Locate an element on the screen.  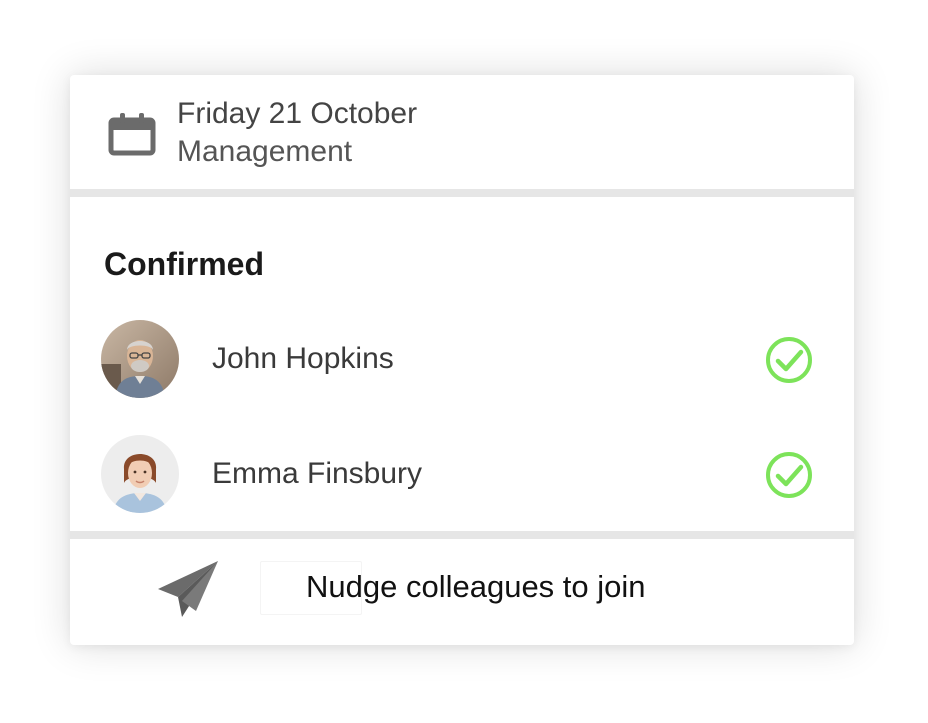
attendee-row: John Hopkins is located at coordinates (462, 360).